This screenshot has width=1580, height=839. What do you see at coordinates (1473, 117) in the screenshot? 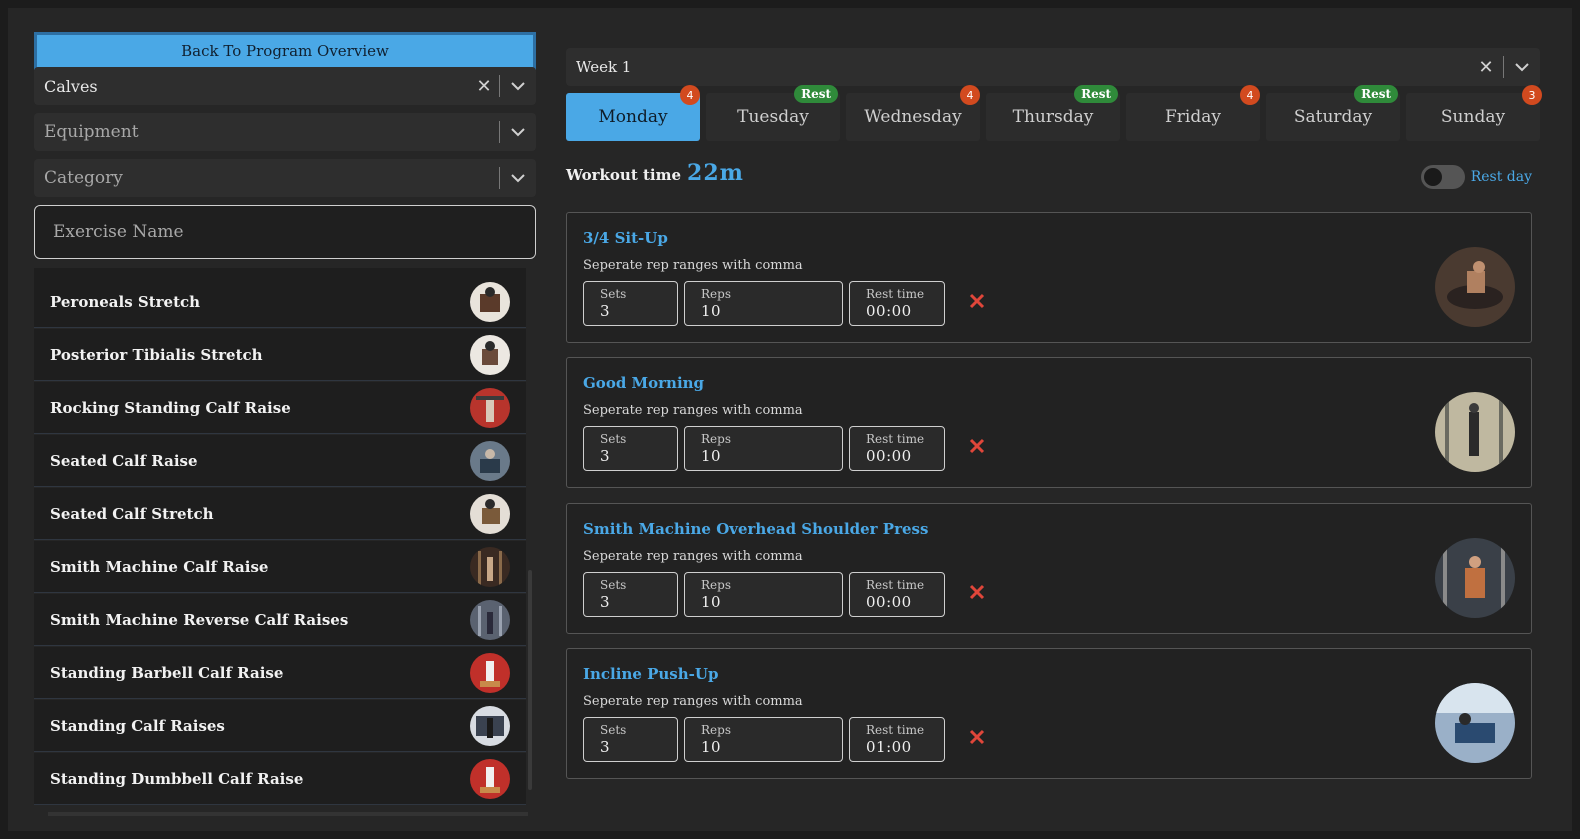
I see `tab-label: Sunday` at bounding box center [1473, 117].